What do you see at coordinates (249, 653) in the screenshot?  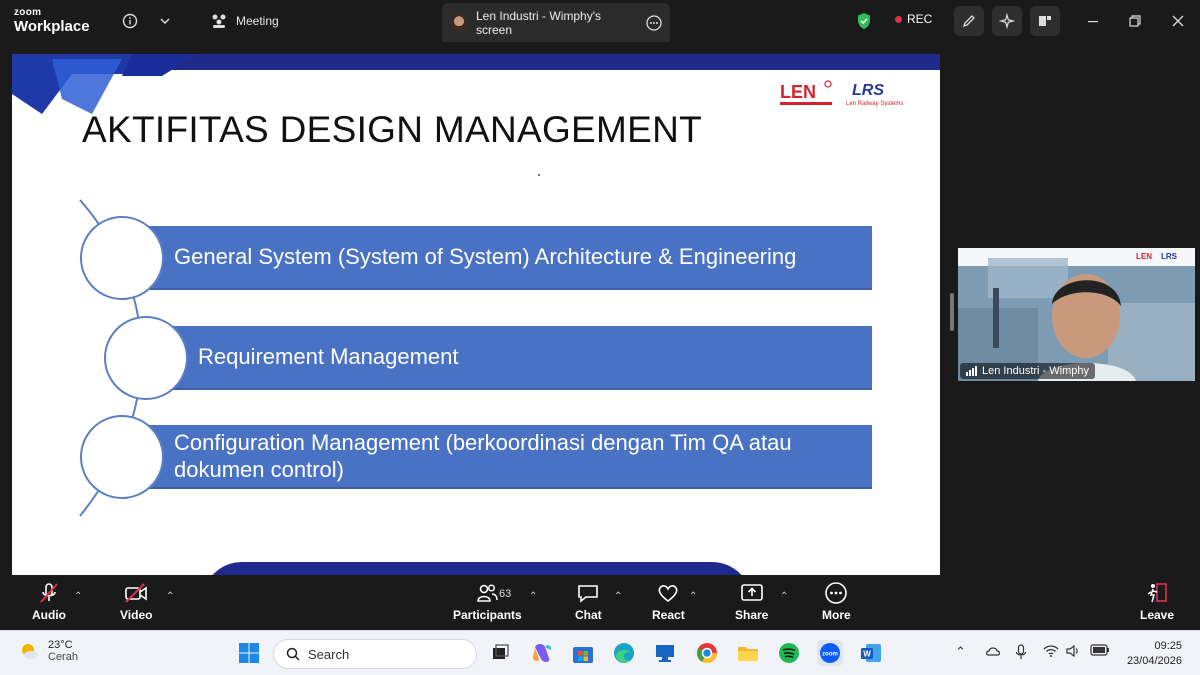 I see `windows-start-icon` at bounding box center [249, 653].